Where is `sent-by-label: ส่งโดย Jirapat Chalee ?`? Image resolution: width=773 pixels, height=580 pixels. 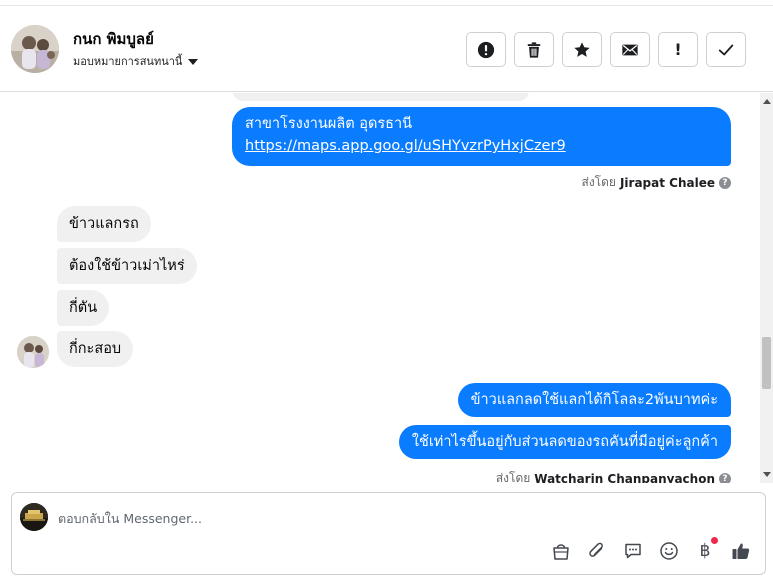 sent-by-label: ส่งโดย Jirapat Chalee ? is located at coordinates (656, 182).